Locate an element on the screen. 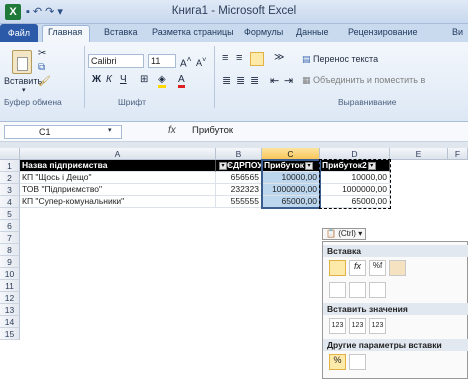  paste-keep-column-widths-icon is located at coordinates (357, 290).